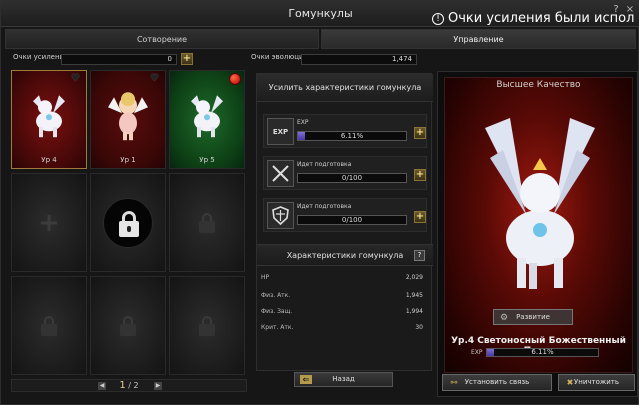 This screenshot has width=639, height=405. What do you see at coordinates (280, 131) in the screenshot?
I see `exp-icon: EXP` at bounding box center [280, 131].